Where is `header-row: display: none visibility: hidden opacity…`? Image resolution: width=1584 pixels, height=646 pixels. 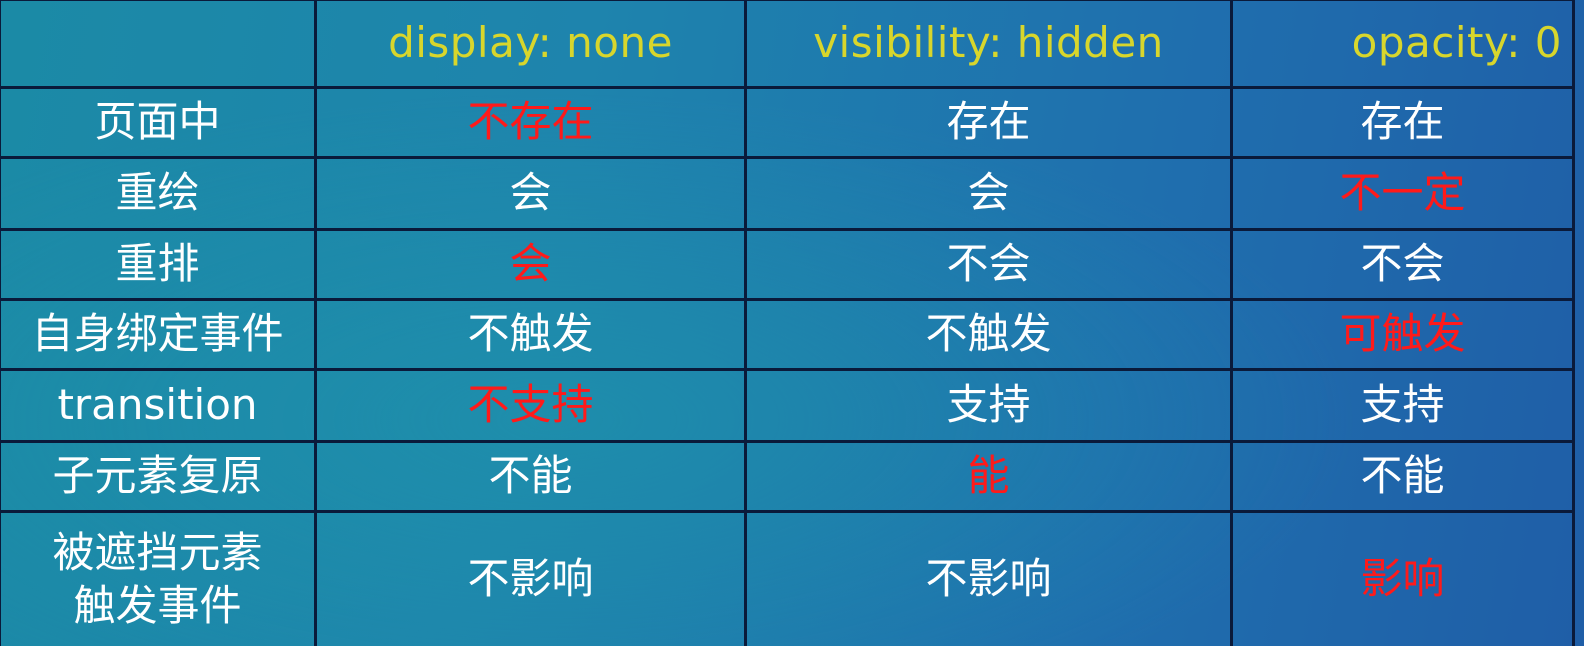 header-row: display: none visibility: hidden opacity… is located at coordinates (787, 44).